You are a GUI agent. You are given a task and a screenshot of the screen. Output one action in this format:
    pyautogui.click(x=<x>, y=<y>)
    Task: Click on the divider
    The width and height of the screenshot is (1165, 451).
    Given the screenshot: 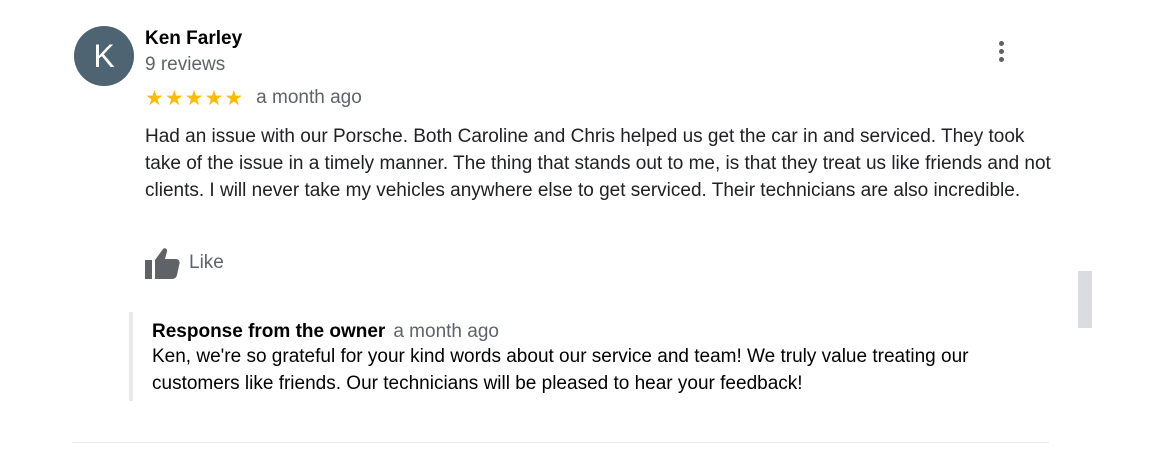 What is the action you would take?
    pyautogui.click(x=560, y=442)
    